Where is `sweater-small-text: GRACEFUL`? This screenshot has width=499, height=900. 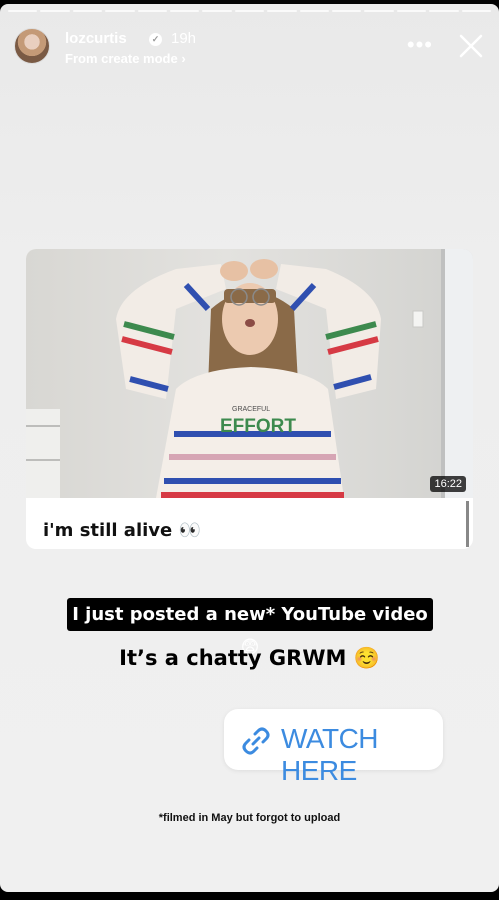 sweater-small-text: GRACEFUL is located at coordinates (251, 409).